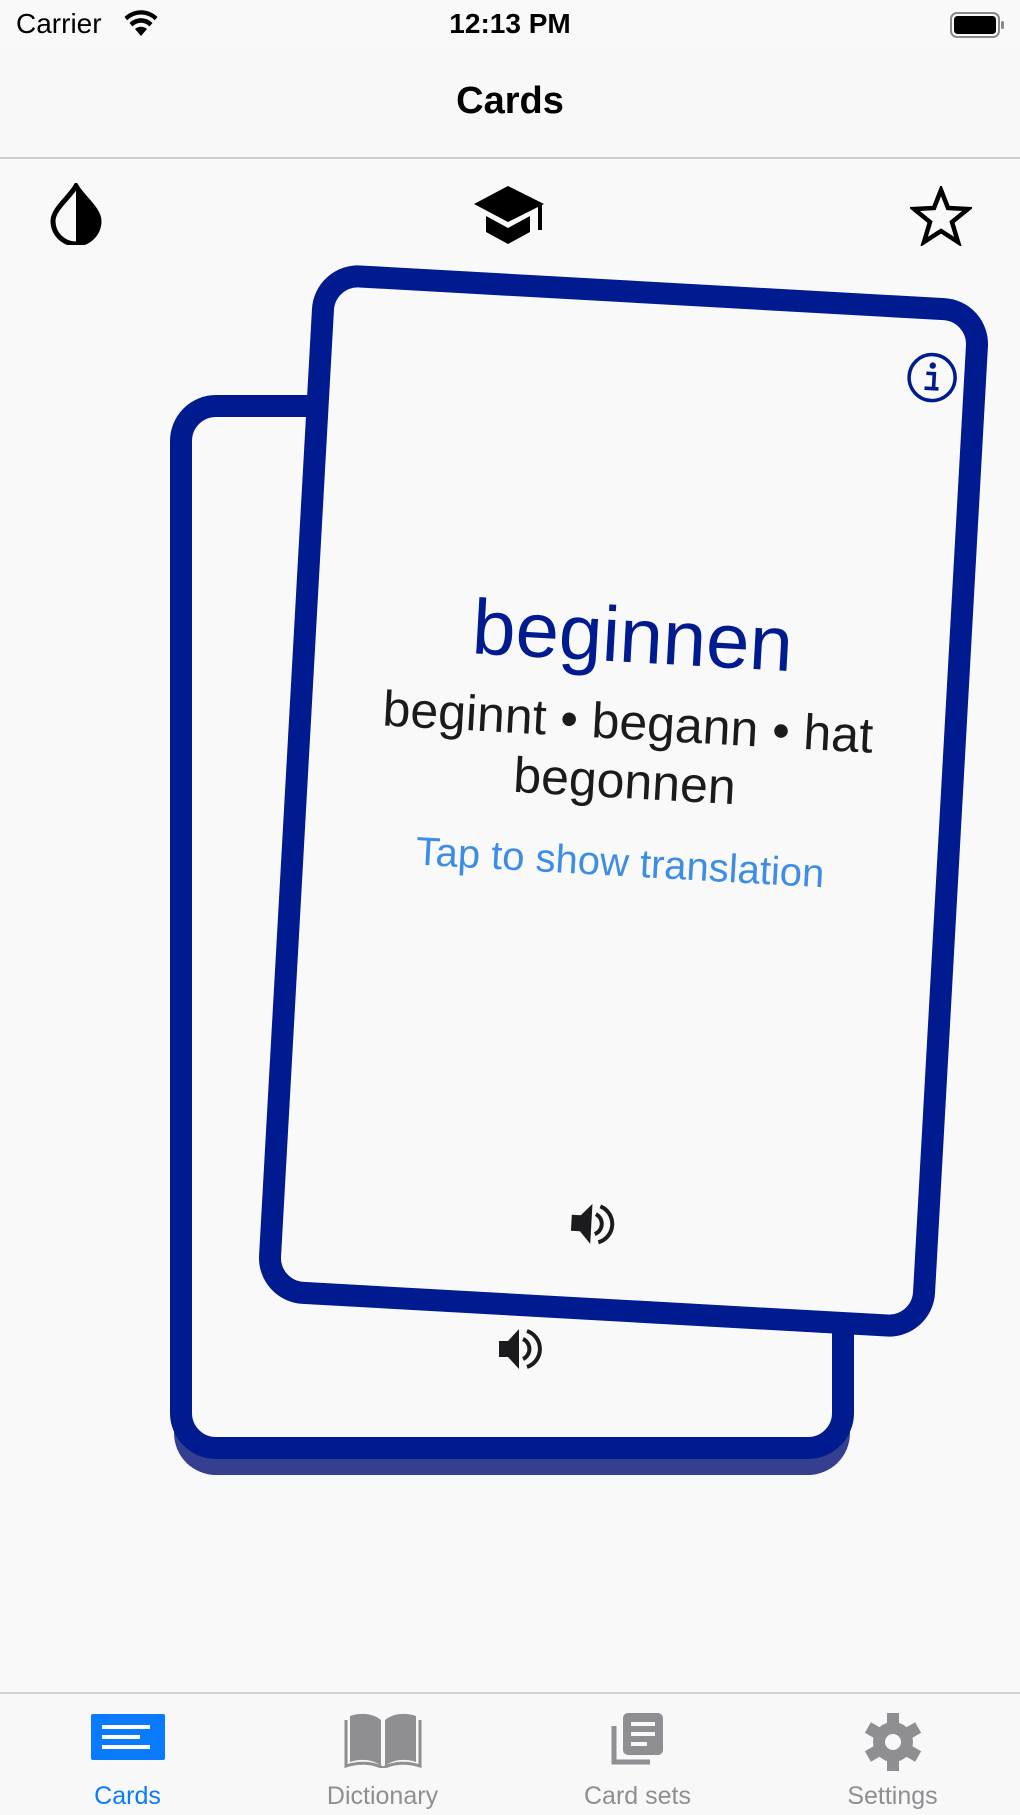  Describe the element at coordinates (932, 377) in the screenshot. I see `info-icon` at that location.